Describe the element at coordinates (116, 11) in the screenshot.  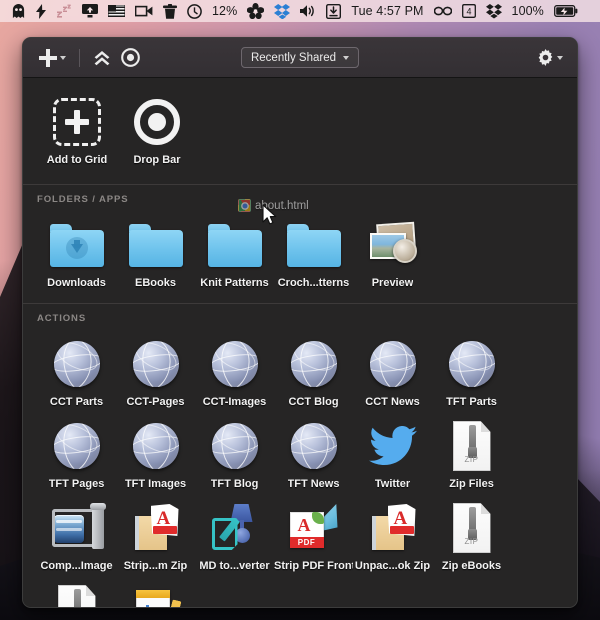
I see `us-flag-icon` at that location.